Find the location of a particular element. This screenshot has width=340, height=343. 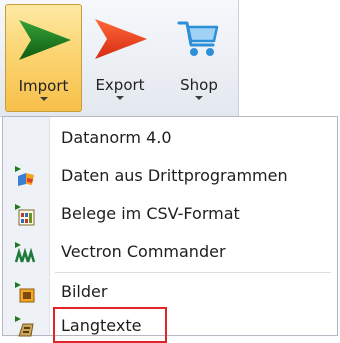

menu-item-belege-csv: Belege im CSV-Format is located at coordinates (170, 213).